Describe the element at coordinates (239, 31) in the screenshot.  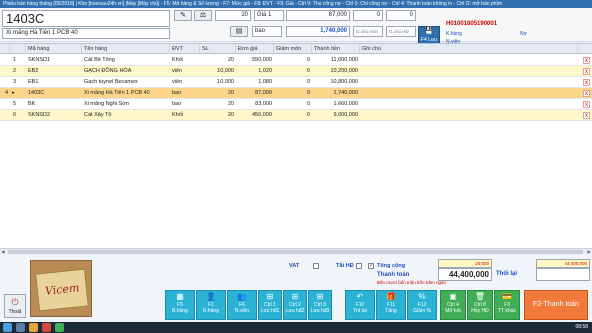
I see `unit-lookup-icon: ▤` at that location.